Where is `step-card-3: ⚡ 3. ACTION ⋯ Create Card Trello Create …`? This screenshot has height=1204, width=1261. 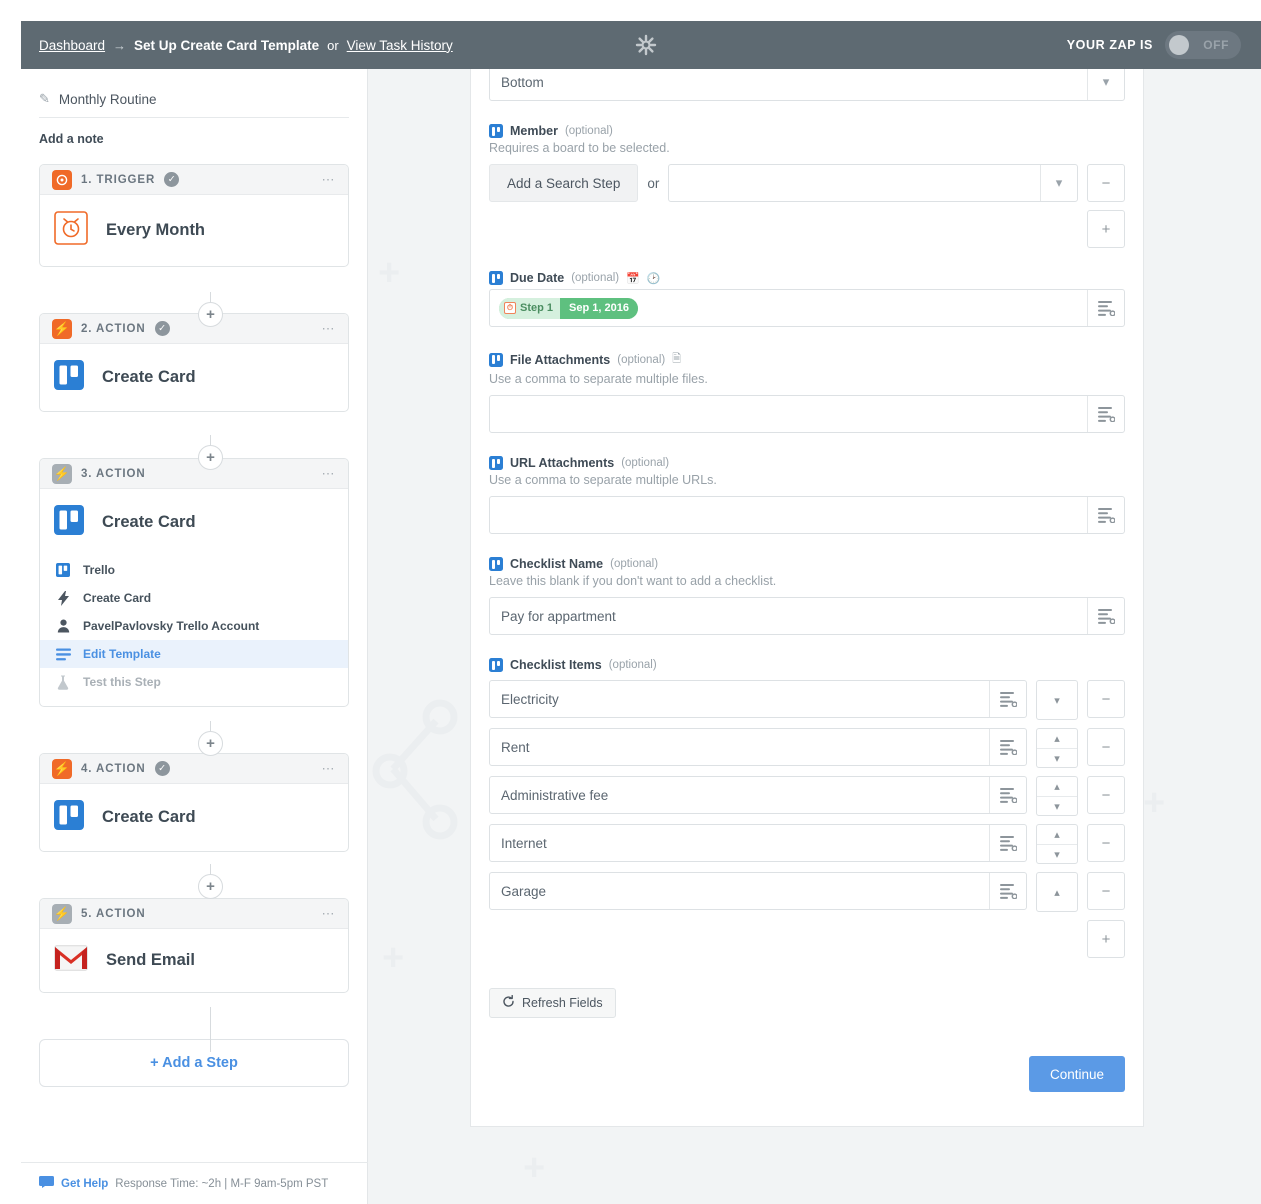 step-card-3: ⚡ 3. ACTION ⋯ Create Card Trello Create … is located at coordinates (194, 582).